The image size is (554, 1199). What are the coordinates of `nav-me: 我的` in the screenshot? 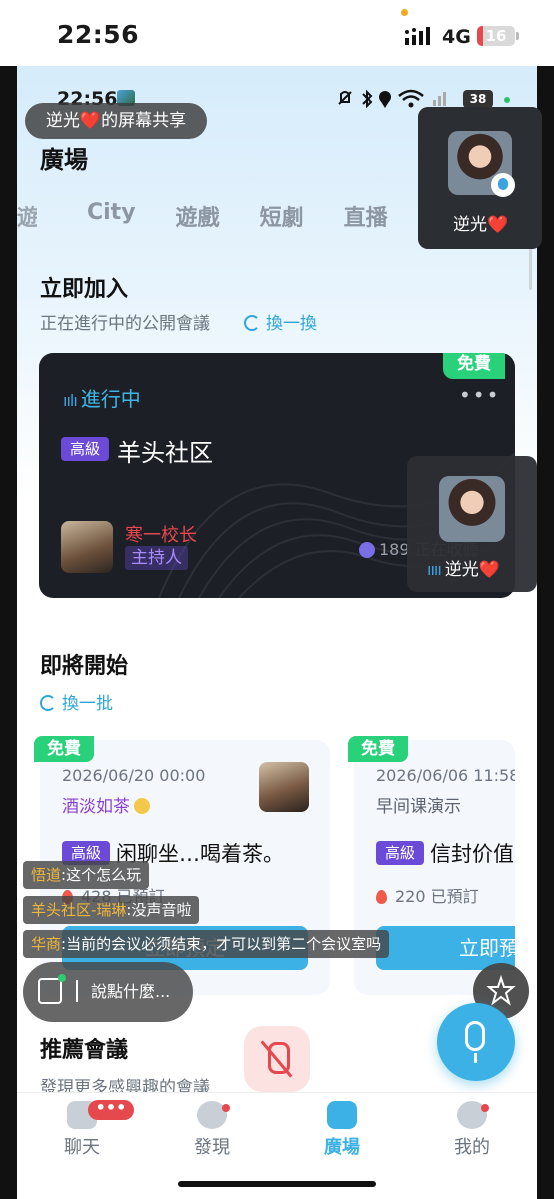 It's located at (472, 1130).